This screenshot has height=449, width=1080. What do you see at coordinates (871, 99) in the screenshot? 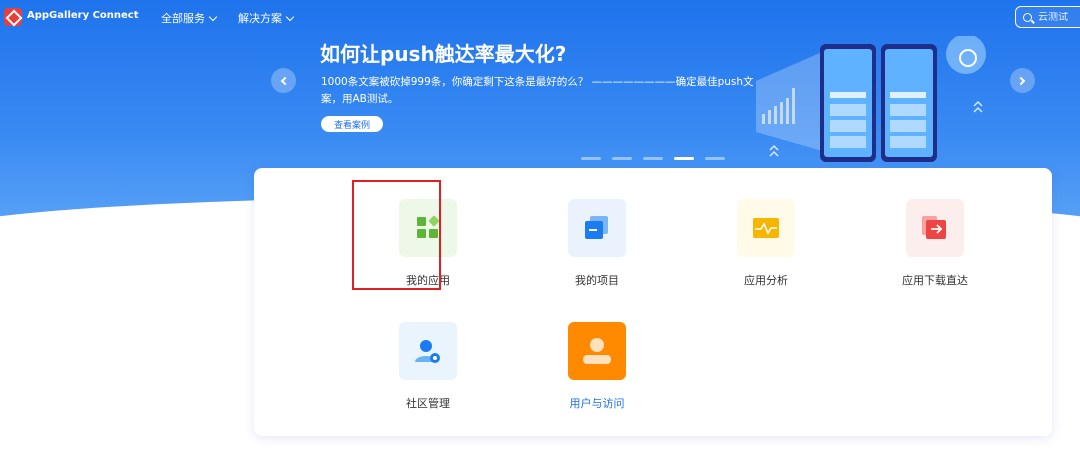
I see `banner-illustration` at bounding box center [871, 99].